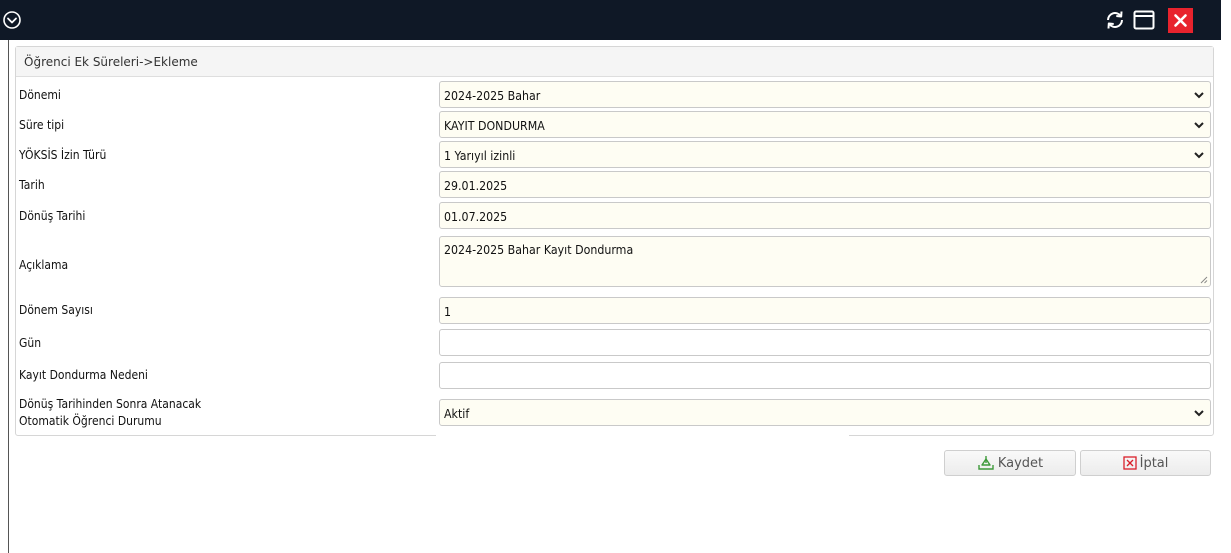  What do you see at coordinates (52, 216) in the screenshot?
I see `label-donus-tarihi: Dönüş Tarihi` at bounding box center [52, 216].